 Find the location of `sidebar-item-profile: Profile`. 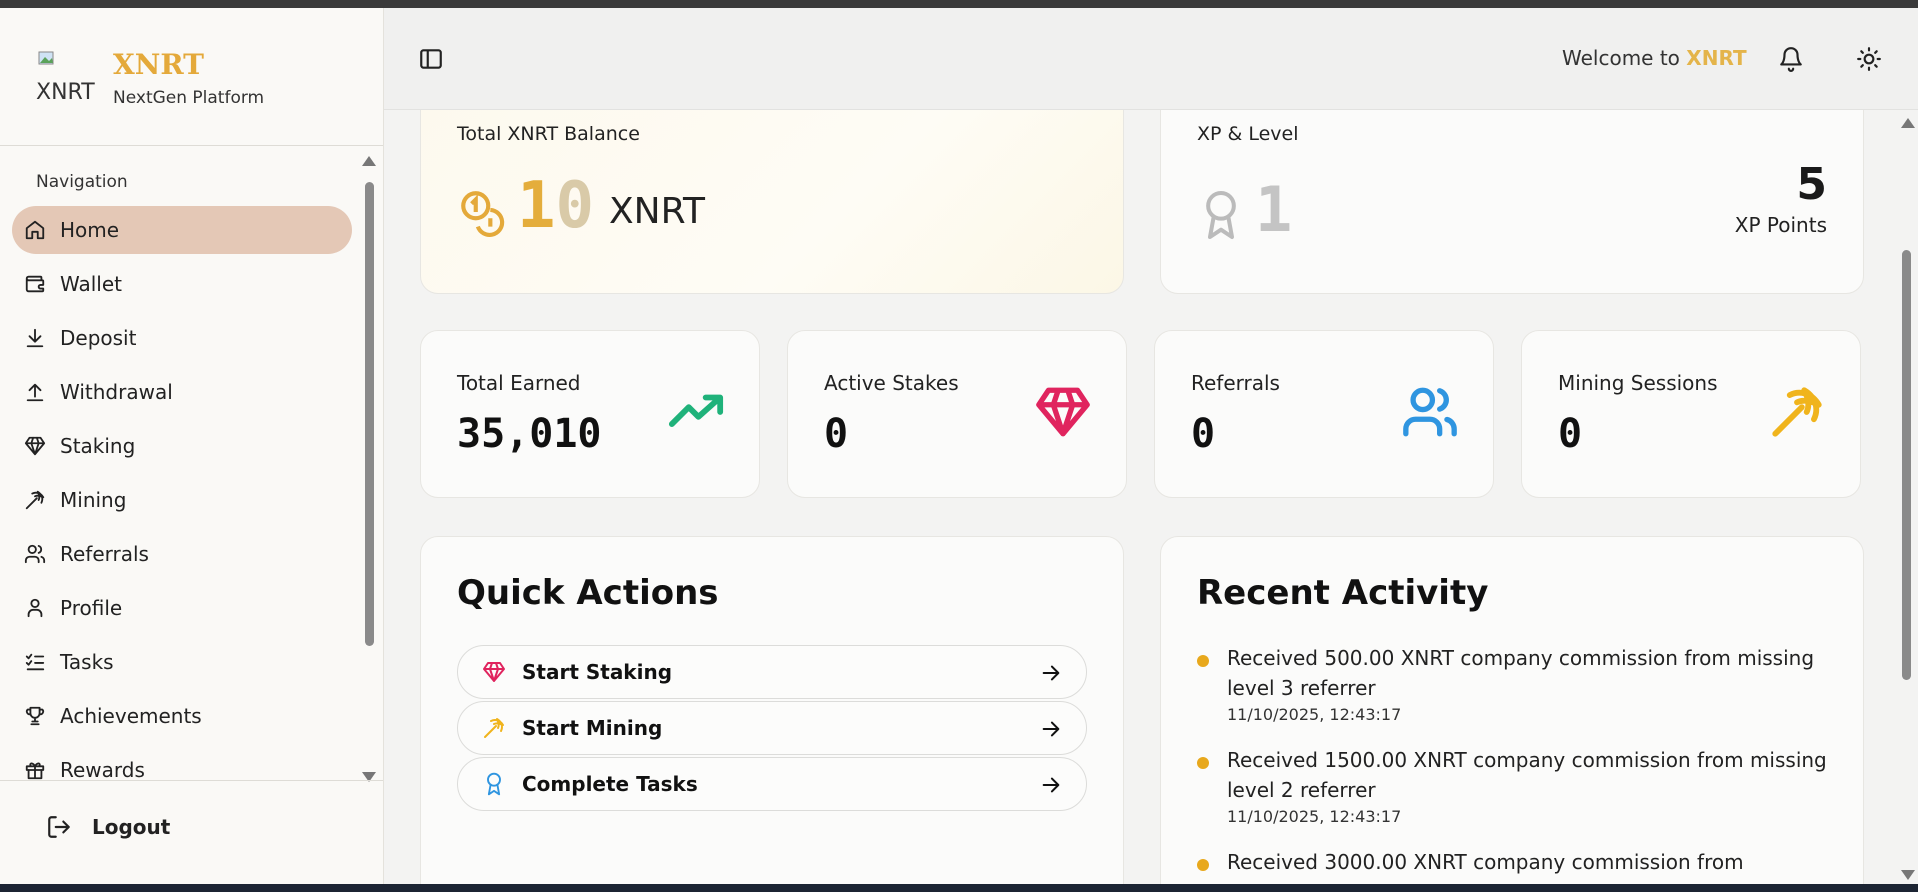

sidebar-item-profile: Profile is located at coordinates (182, 608).